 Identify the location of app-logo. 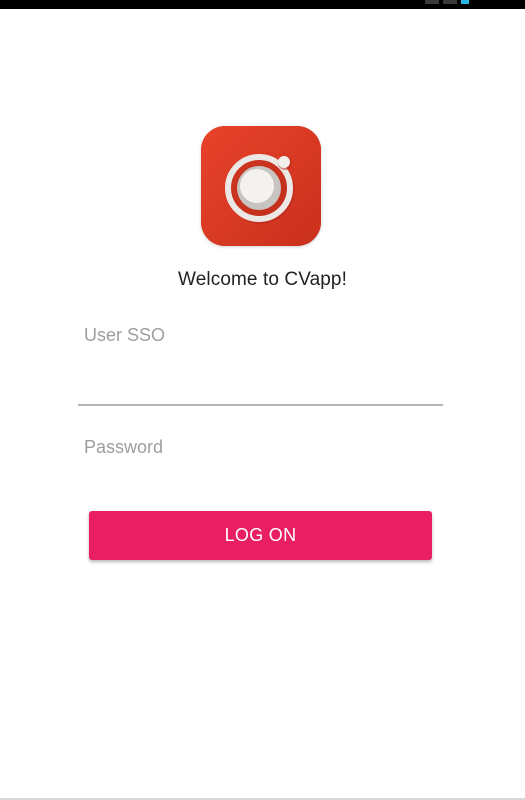
(261, 186).